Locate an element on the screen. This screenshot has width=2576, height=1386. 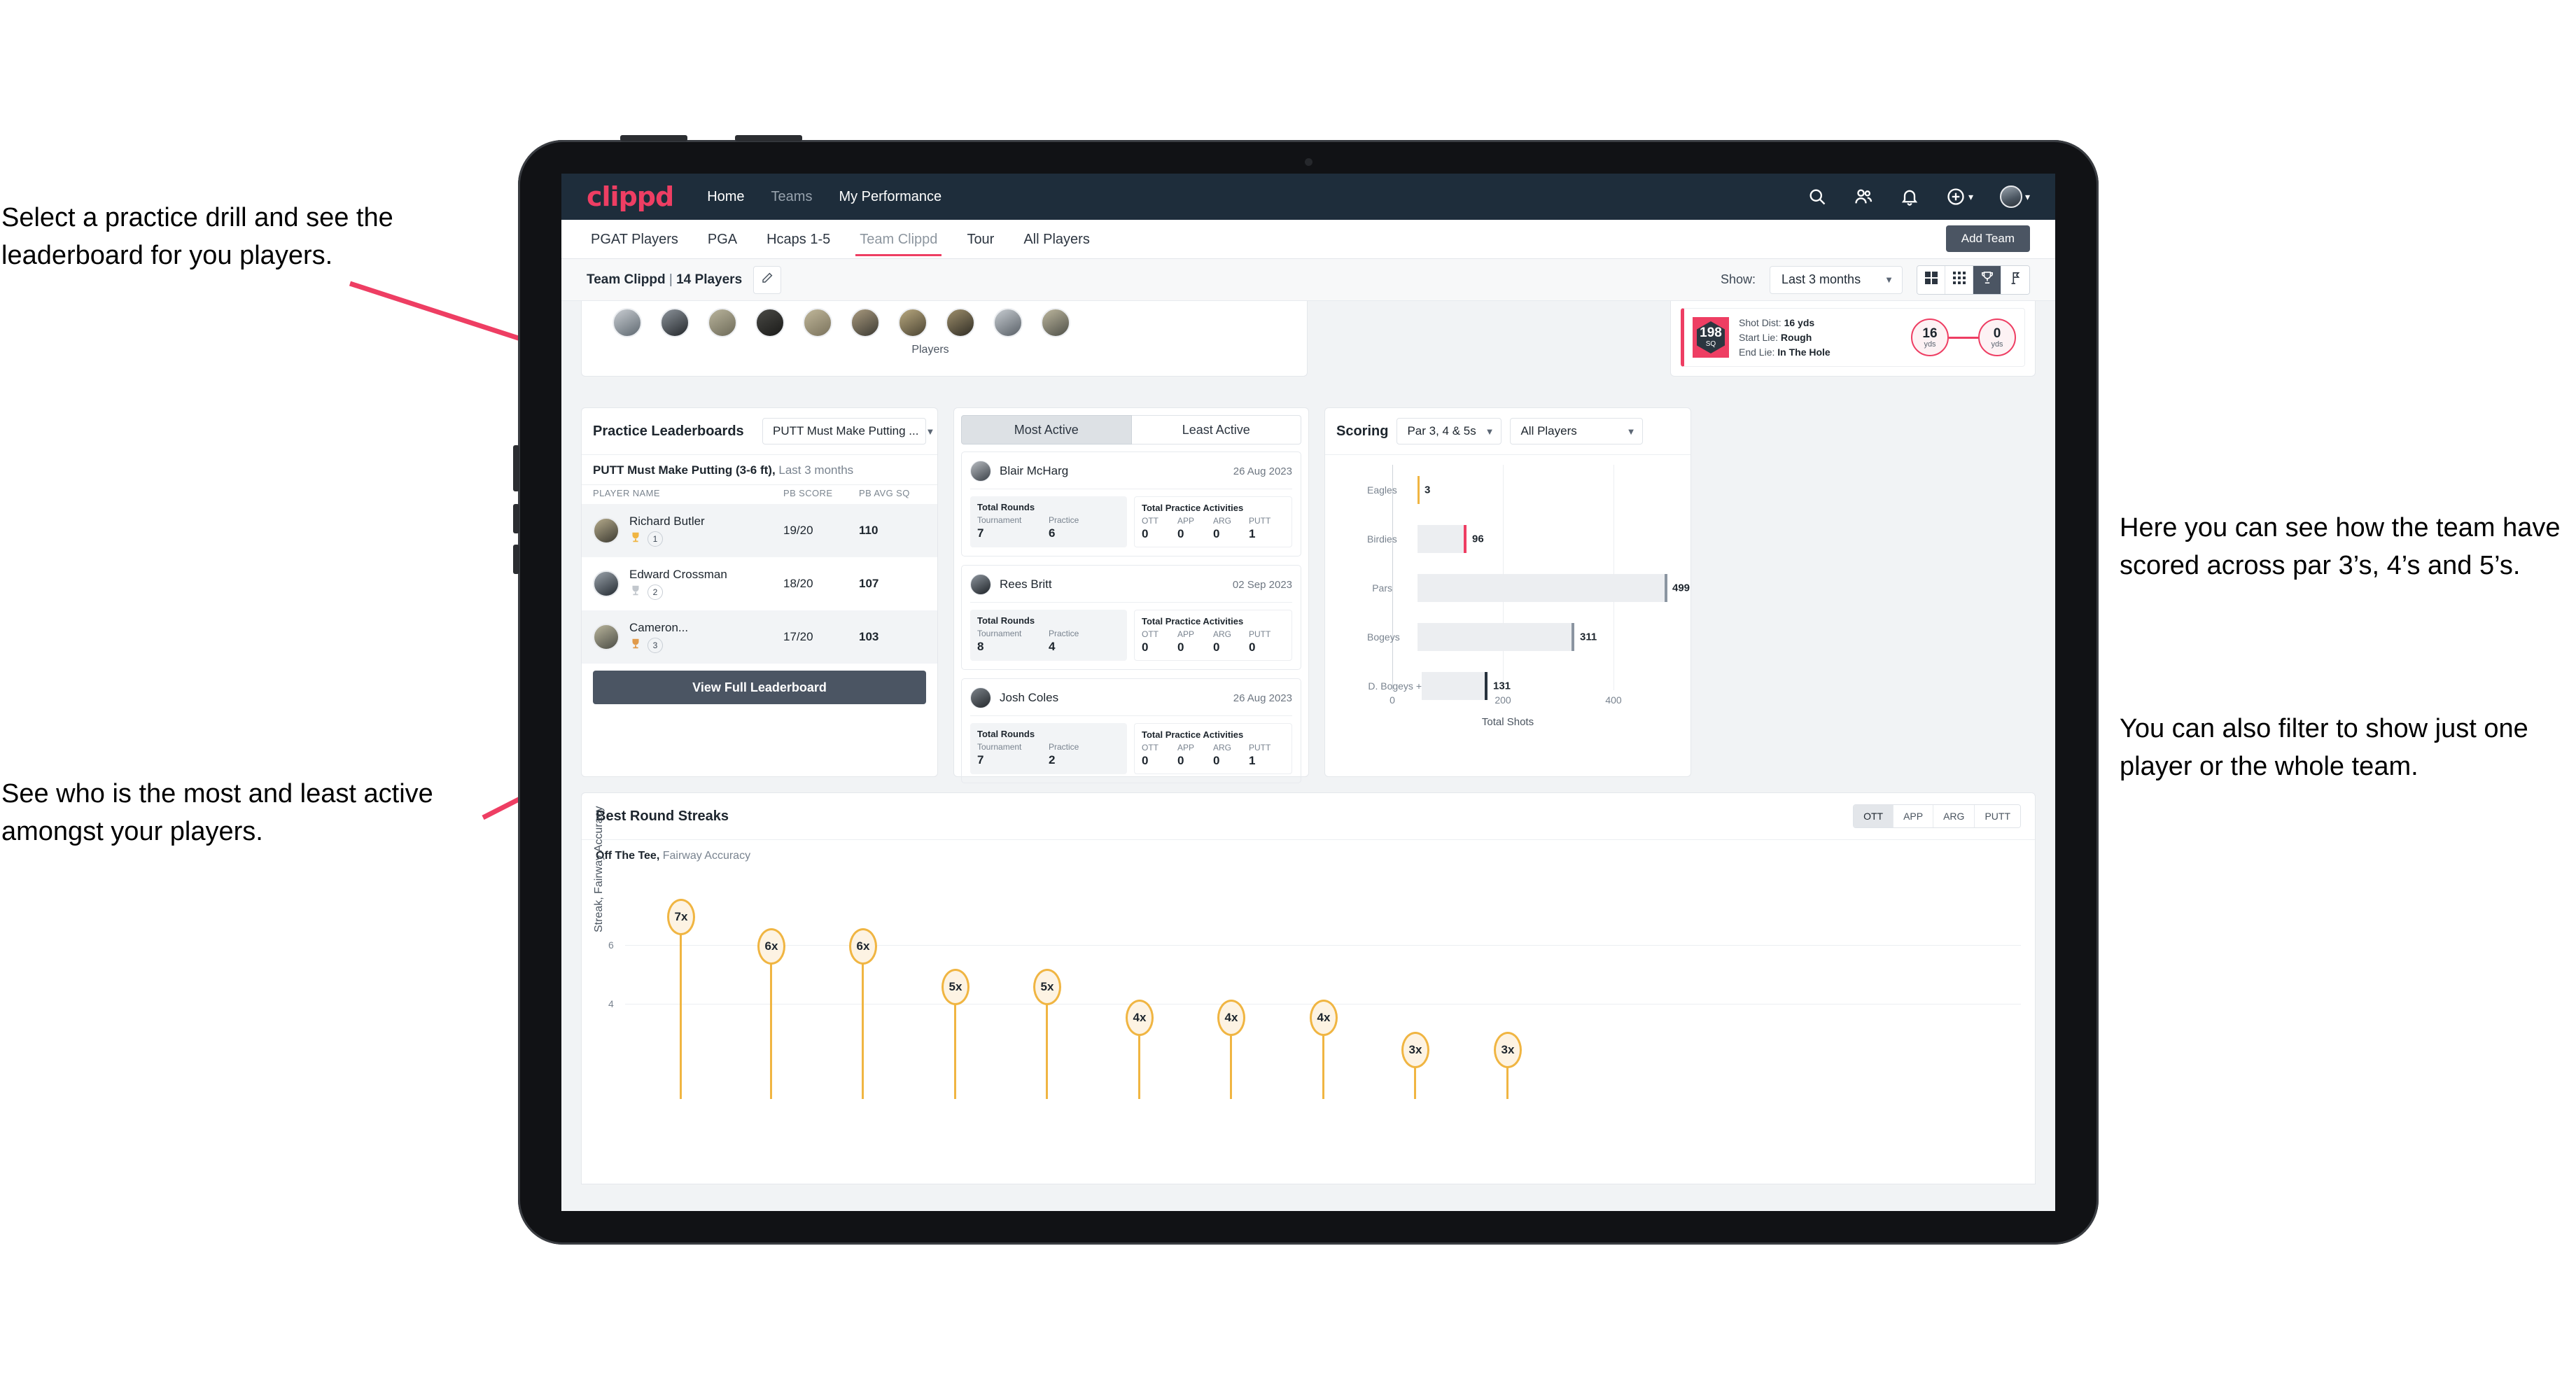
avatar is located at coordinates (980, 697).